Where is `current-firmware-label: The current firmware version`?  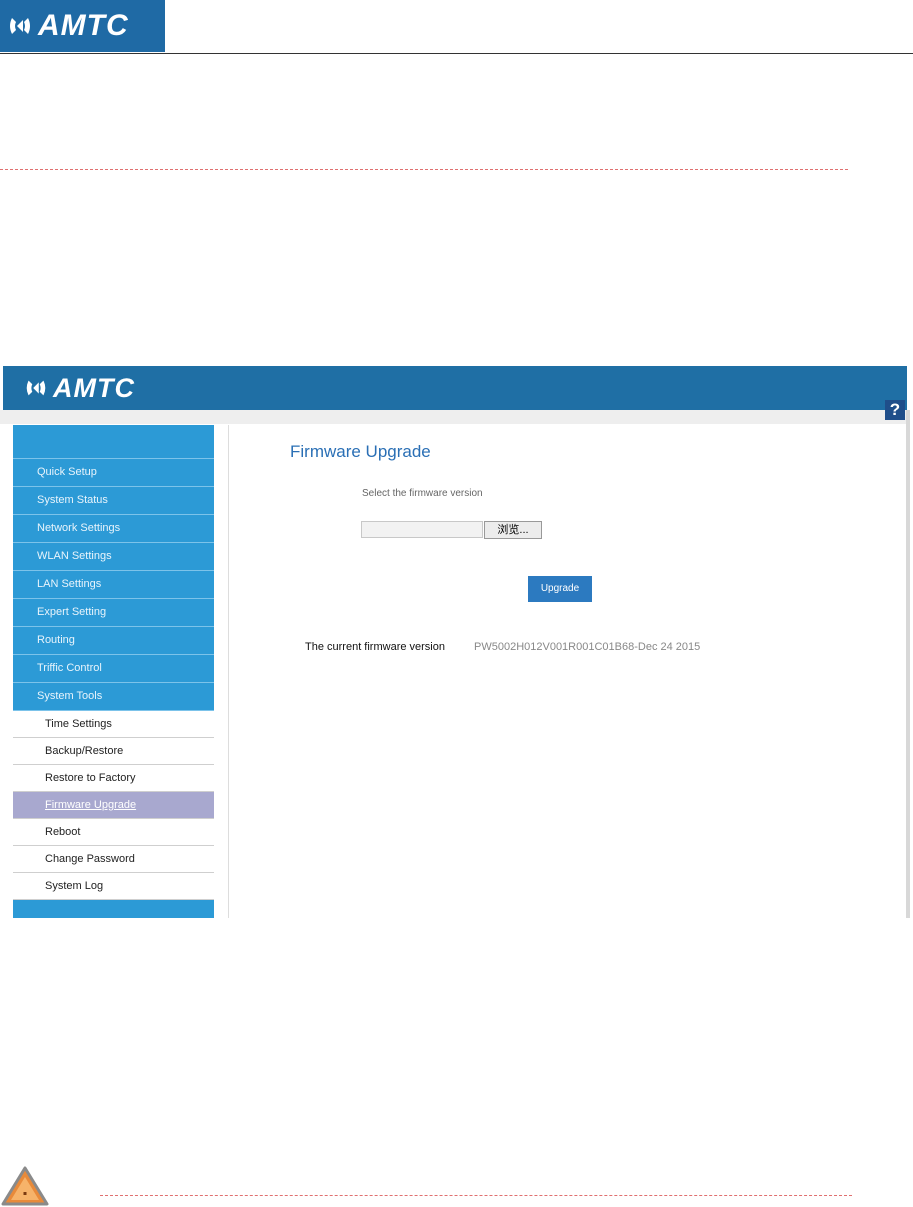
current-firmware-label: The current firmware version is located at coordinates (375, 647).